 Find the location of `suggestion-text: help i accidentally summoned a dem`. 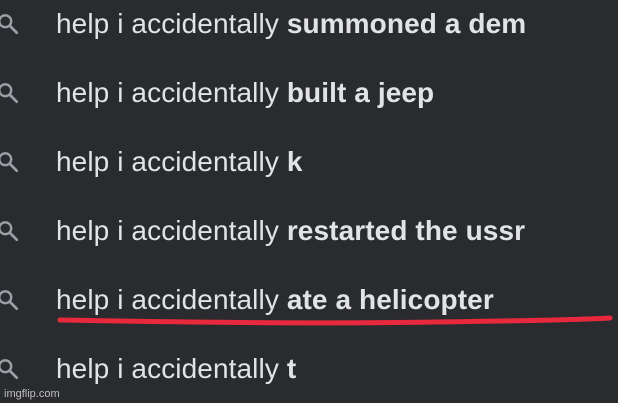

suggestion-text: help i accidentally summoned a dem is located at coordinates (291, 24).